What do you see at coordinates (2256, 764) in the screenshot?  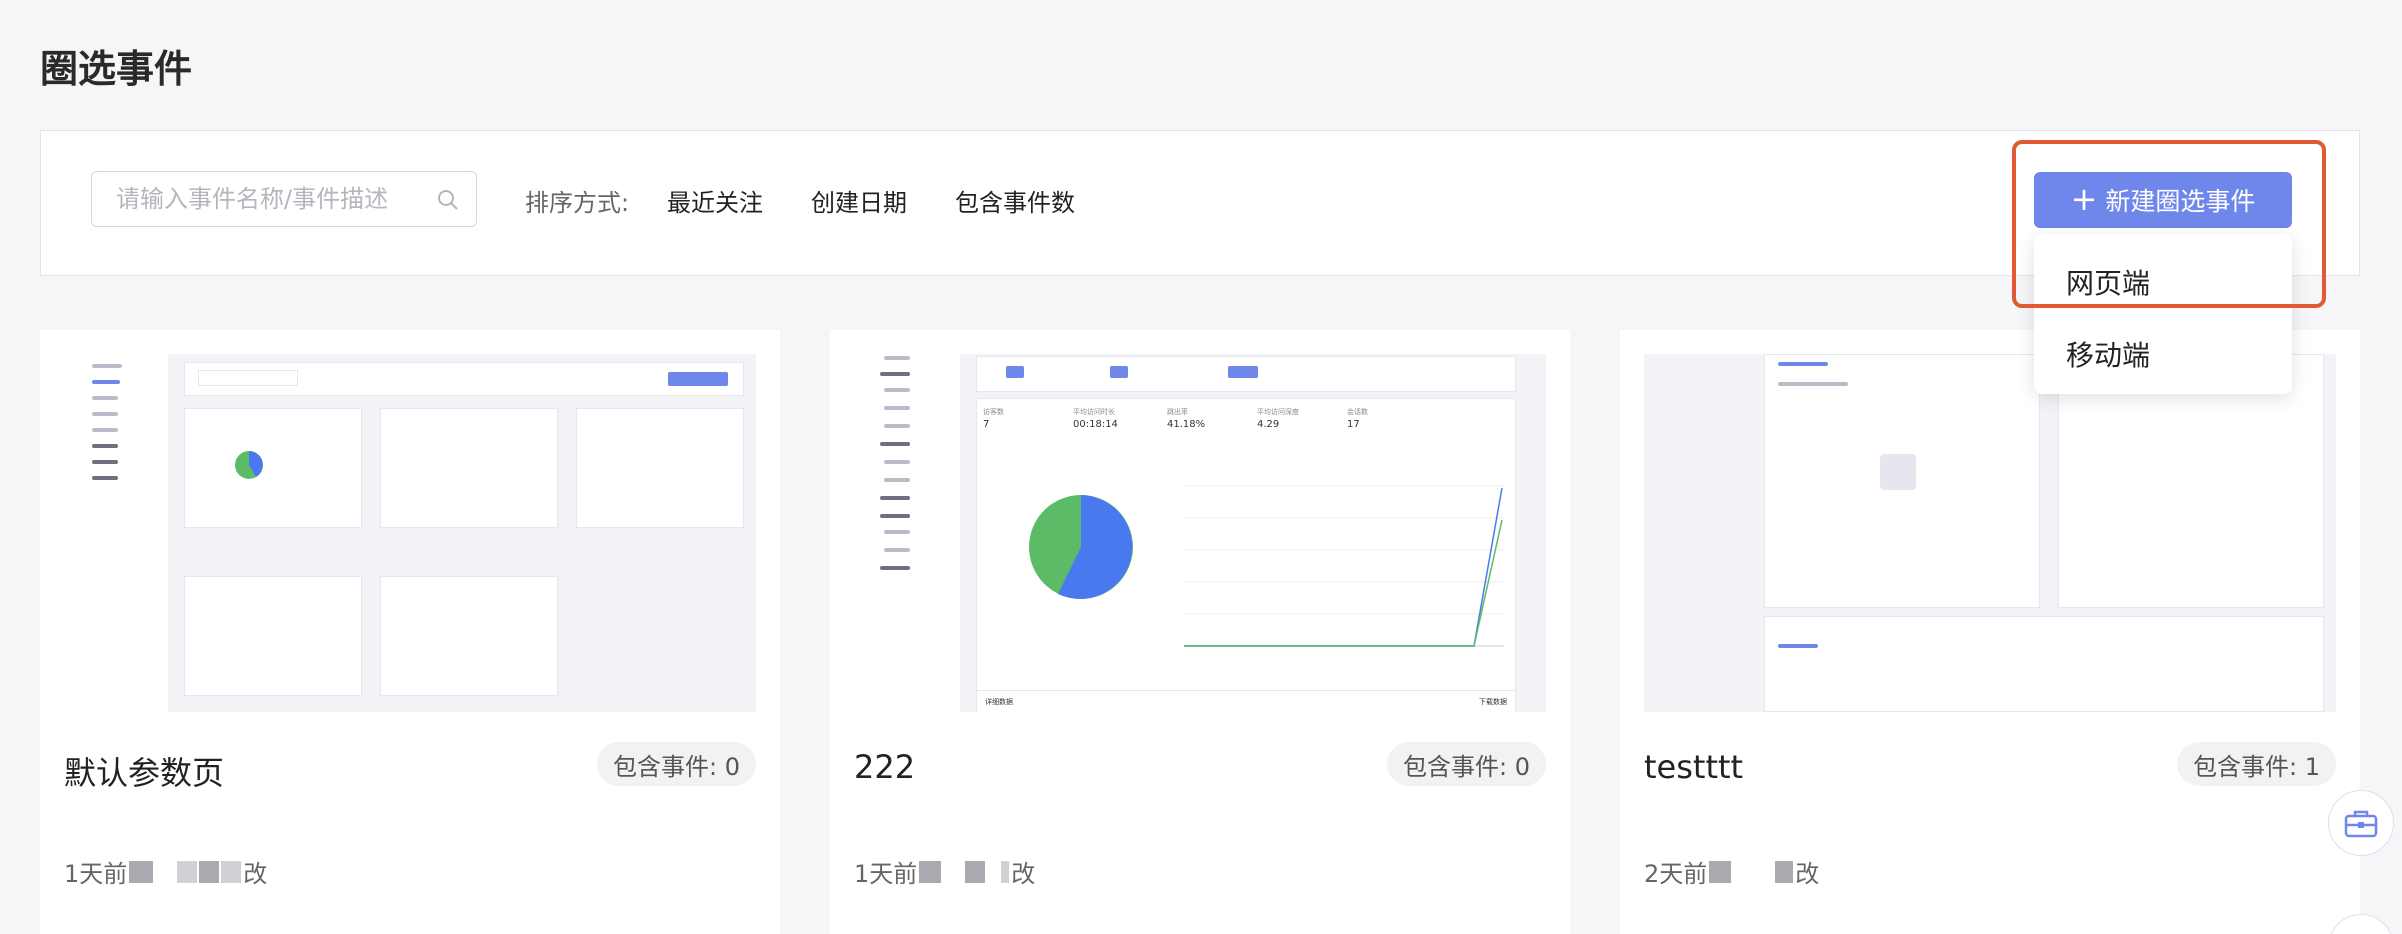 I see `event-count-badge: 包含事件: 1` at bounding box center [2256, 764].